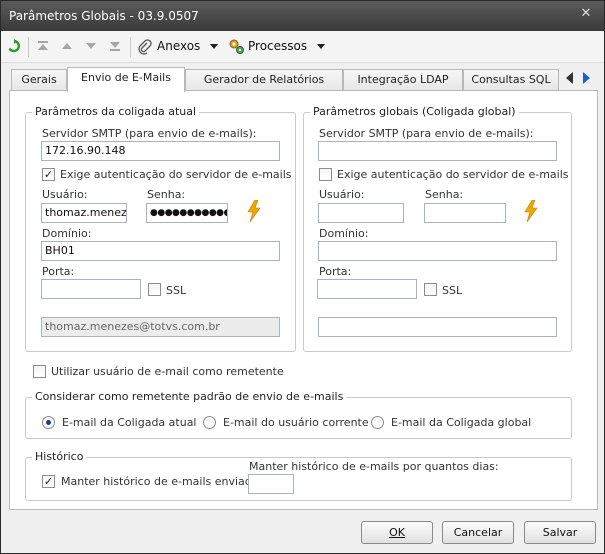  I want to click on next-record-icon, so click(91, 46).